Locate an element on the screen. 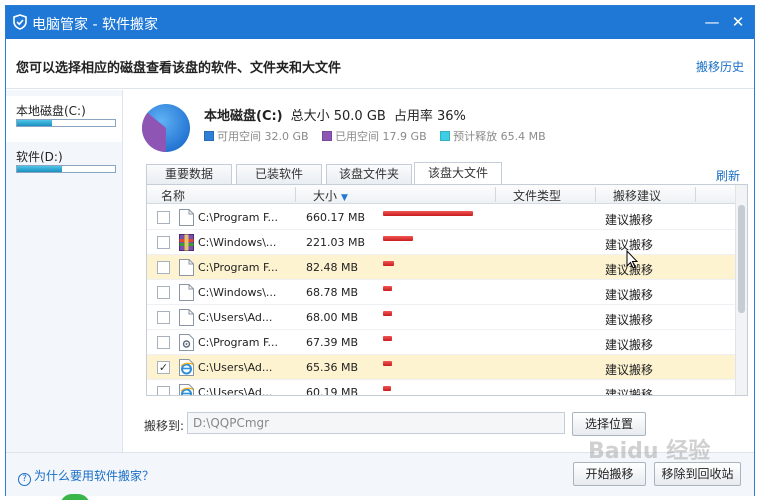  move-to-recycle-bin-button: 移除到回收站 is located at coordinates (697, 474).